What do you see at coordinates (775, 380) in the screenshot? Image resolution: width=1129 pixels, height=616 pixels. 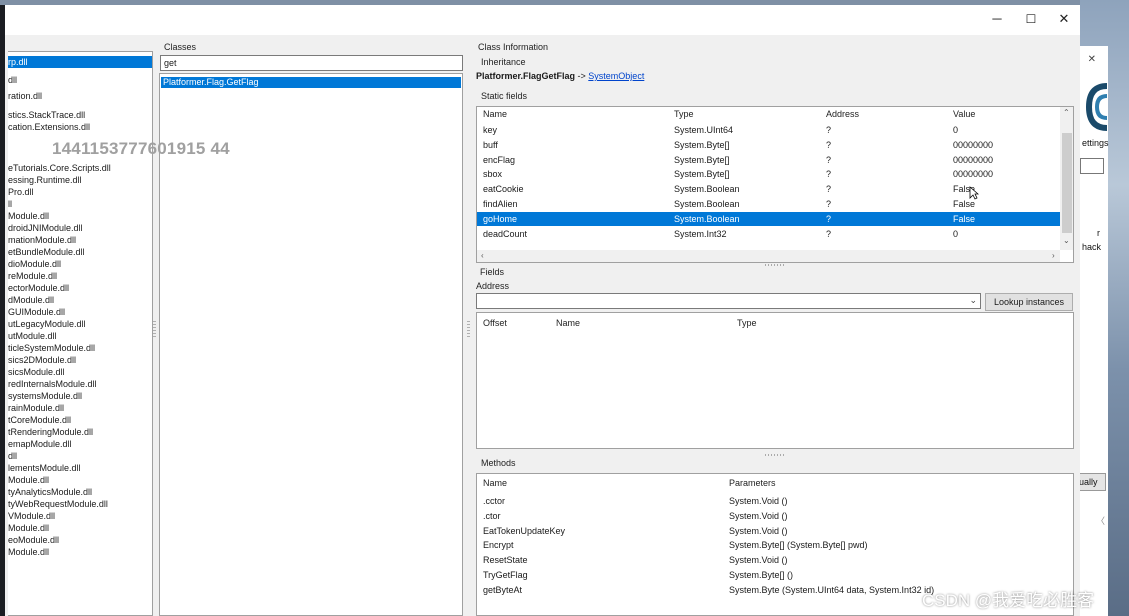 I see `fields-table: Offset Name Type` at bounding box center [775, 380].